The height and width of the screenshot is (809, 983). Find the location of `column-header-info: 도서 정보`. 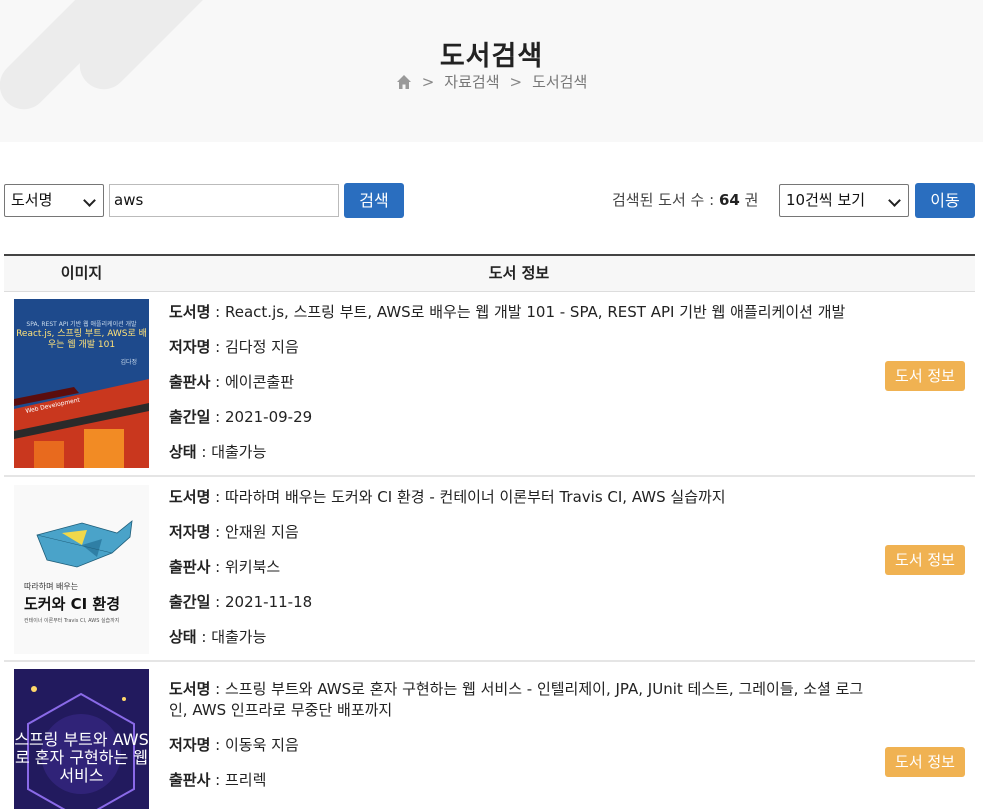

column-header-info: 도서 정보 is located at coordinates (519, 273).